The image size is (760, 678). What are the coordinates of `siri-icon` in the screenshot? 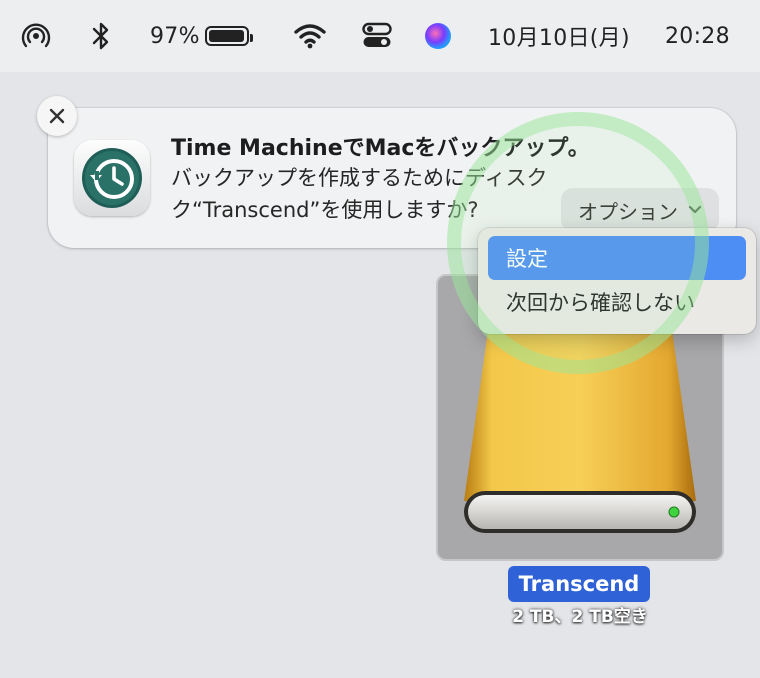 It's located at (438, 36).